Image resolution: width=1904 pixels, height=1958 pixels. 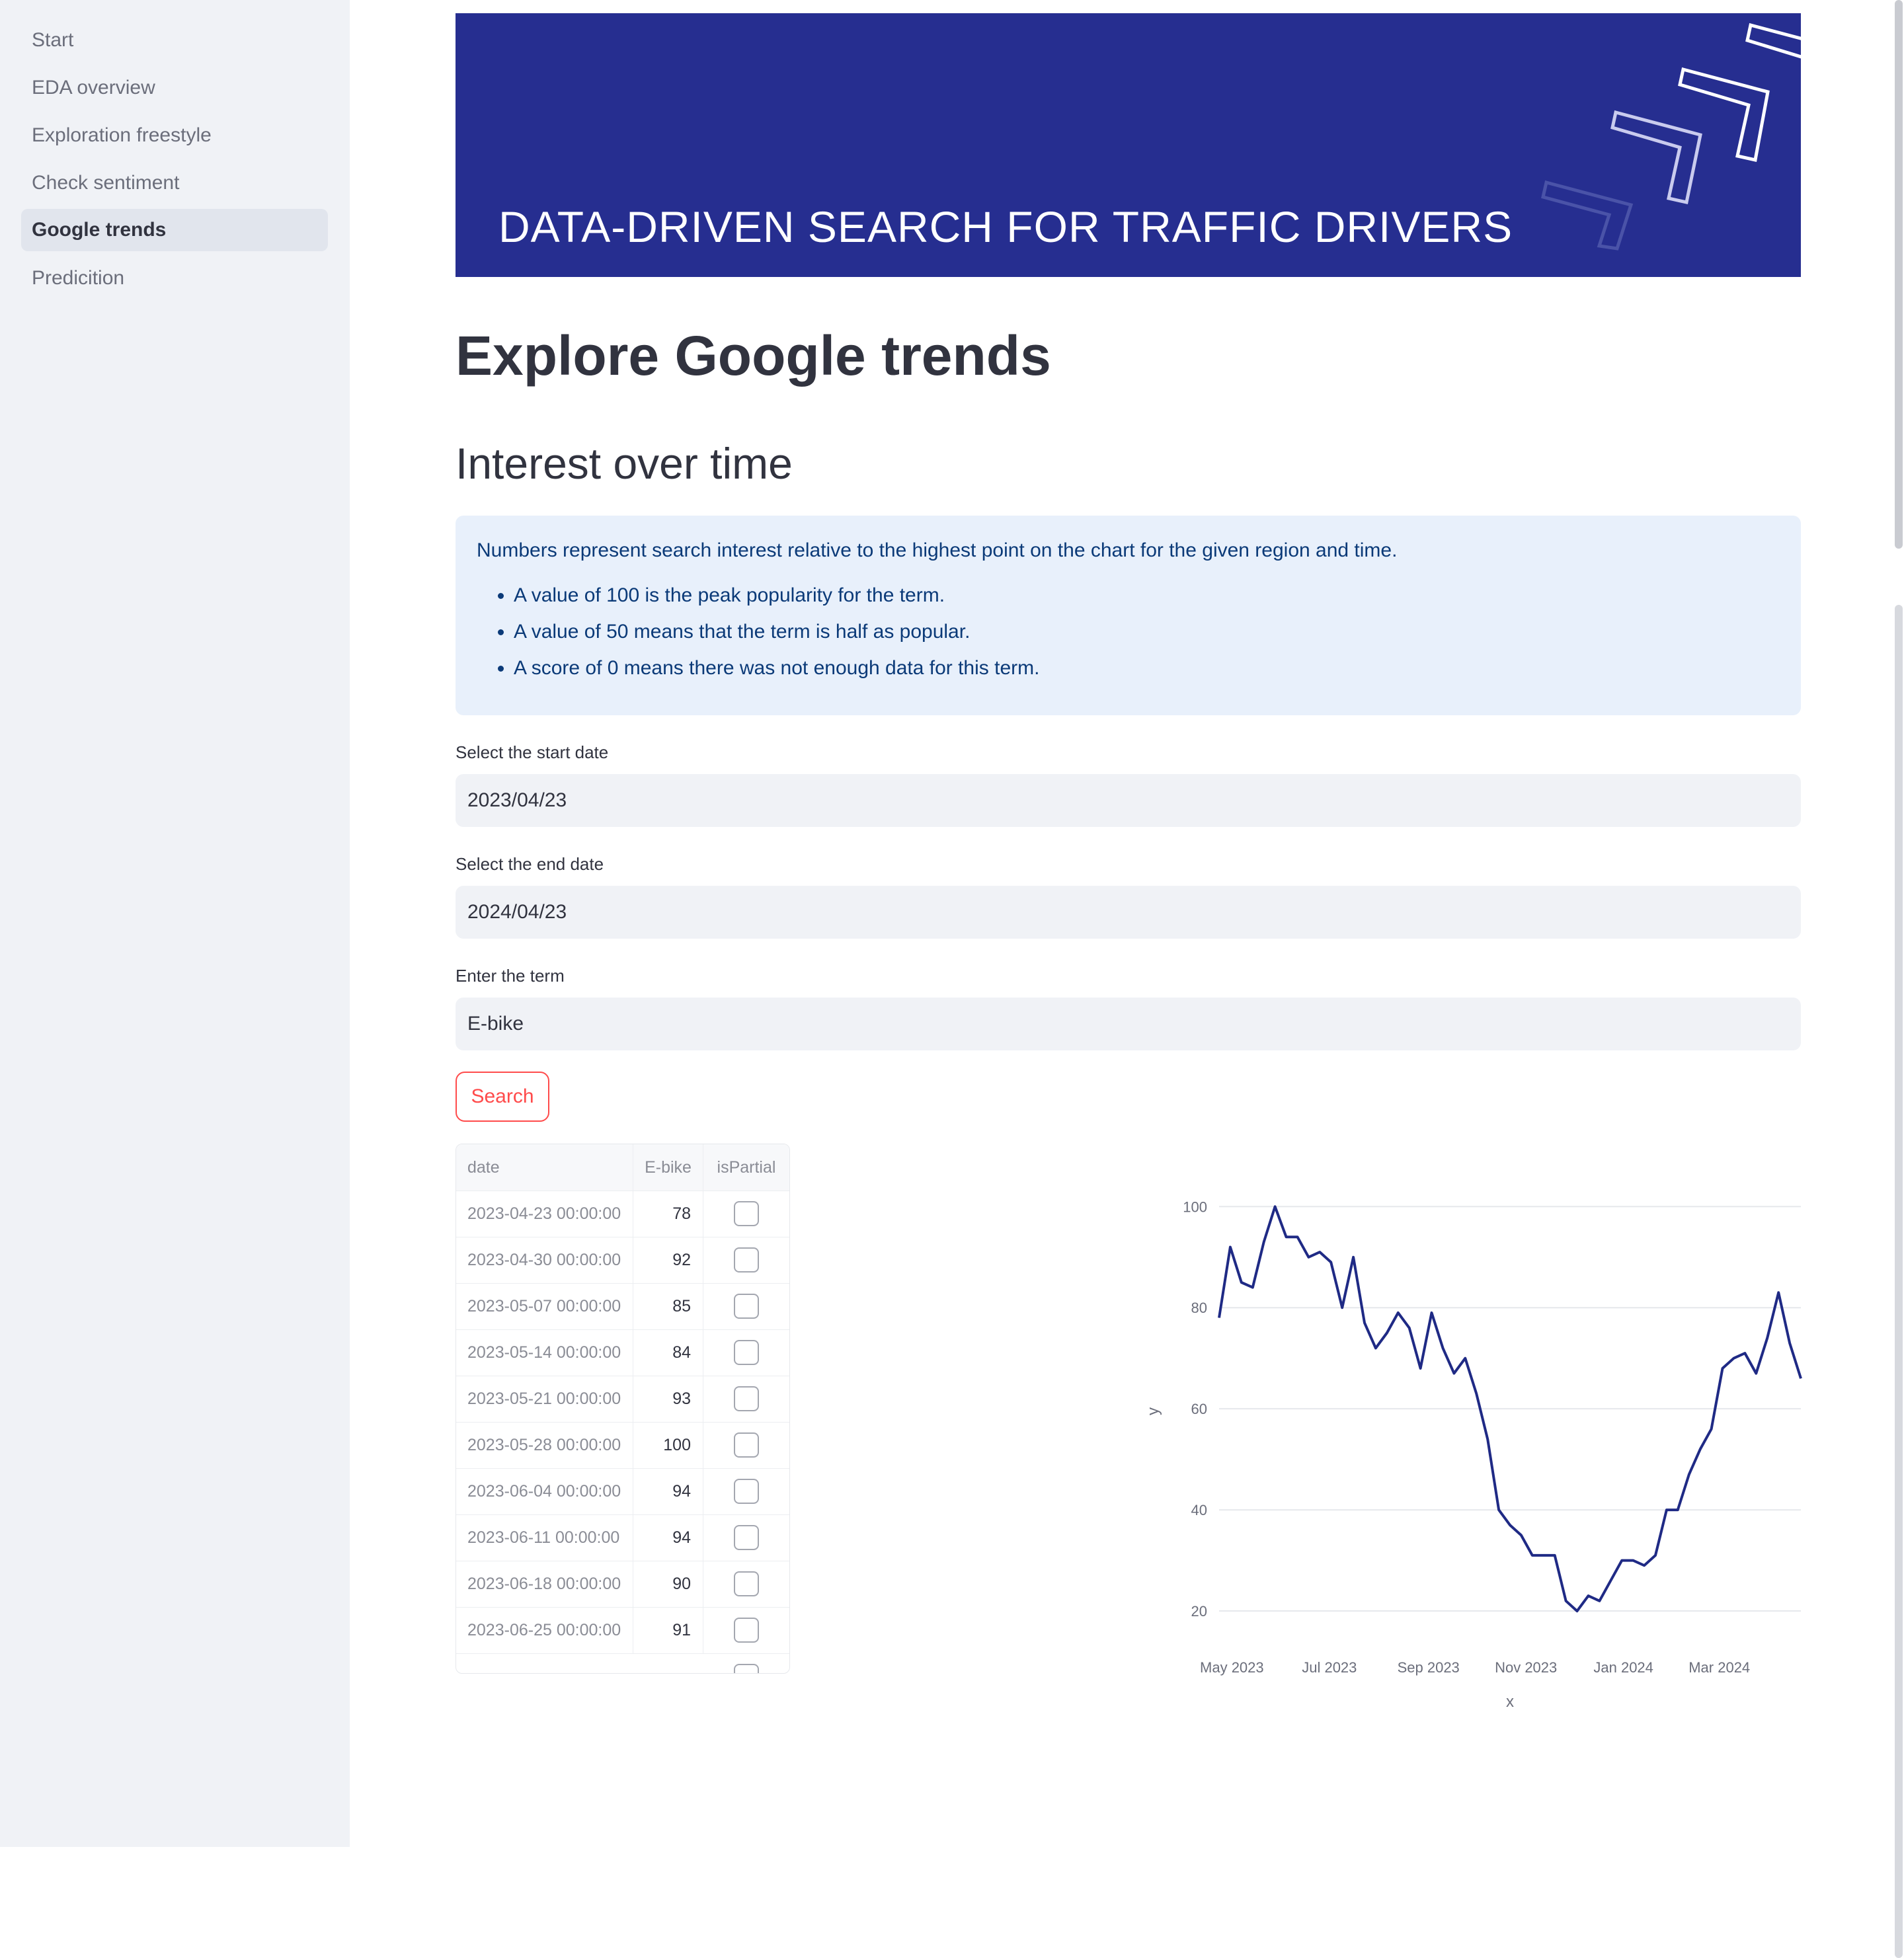 What do you see at coordinates (1128, 800) in the screenshot?
I see `start-date-input: 2023/04/23` at bounding box center [1128, 800].